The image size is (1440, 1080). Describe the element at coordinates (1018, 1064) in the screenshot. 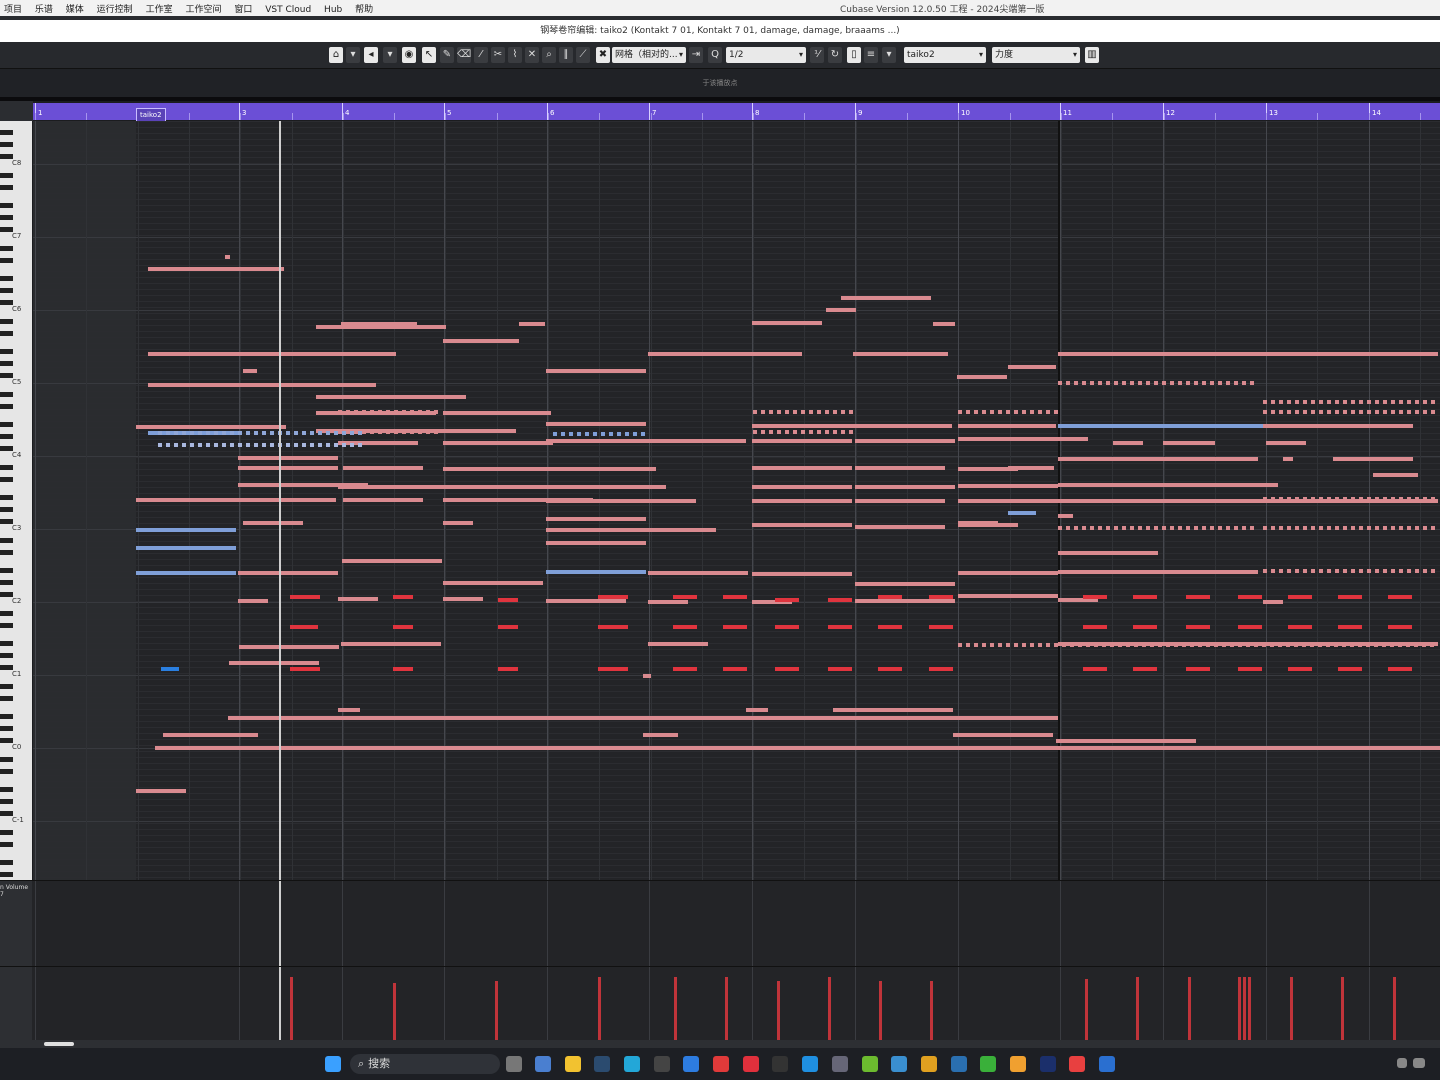

I see `app-icon` at that location.